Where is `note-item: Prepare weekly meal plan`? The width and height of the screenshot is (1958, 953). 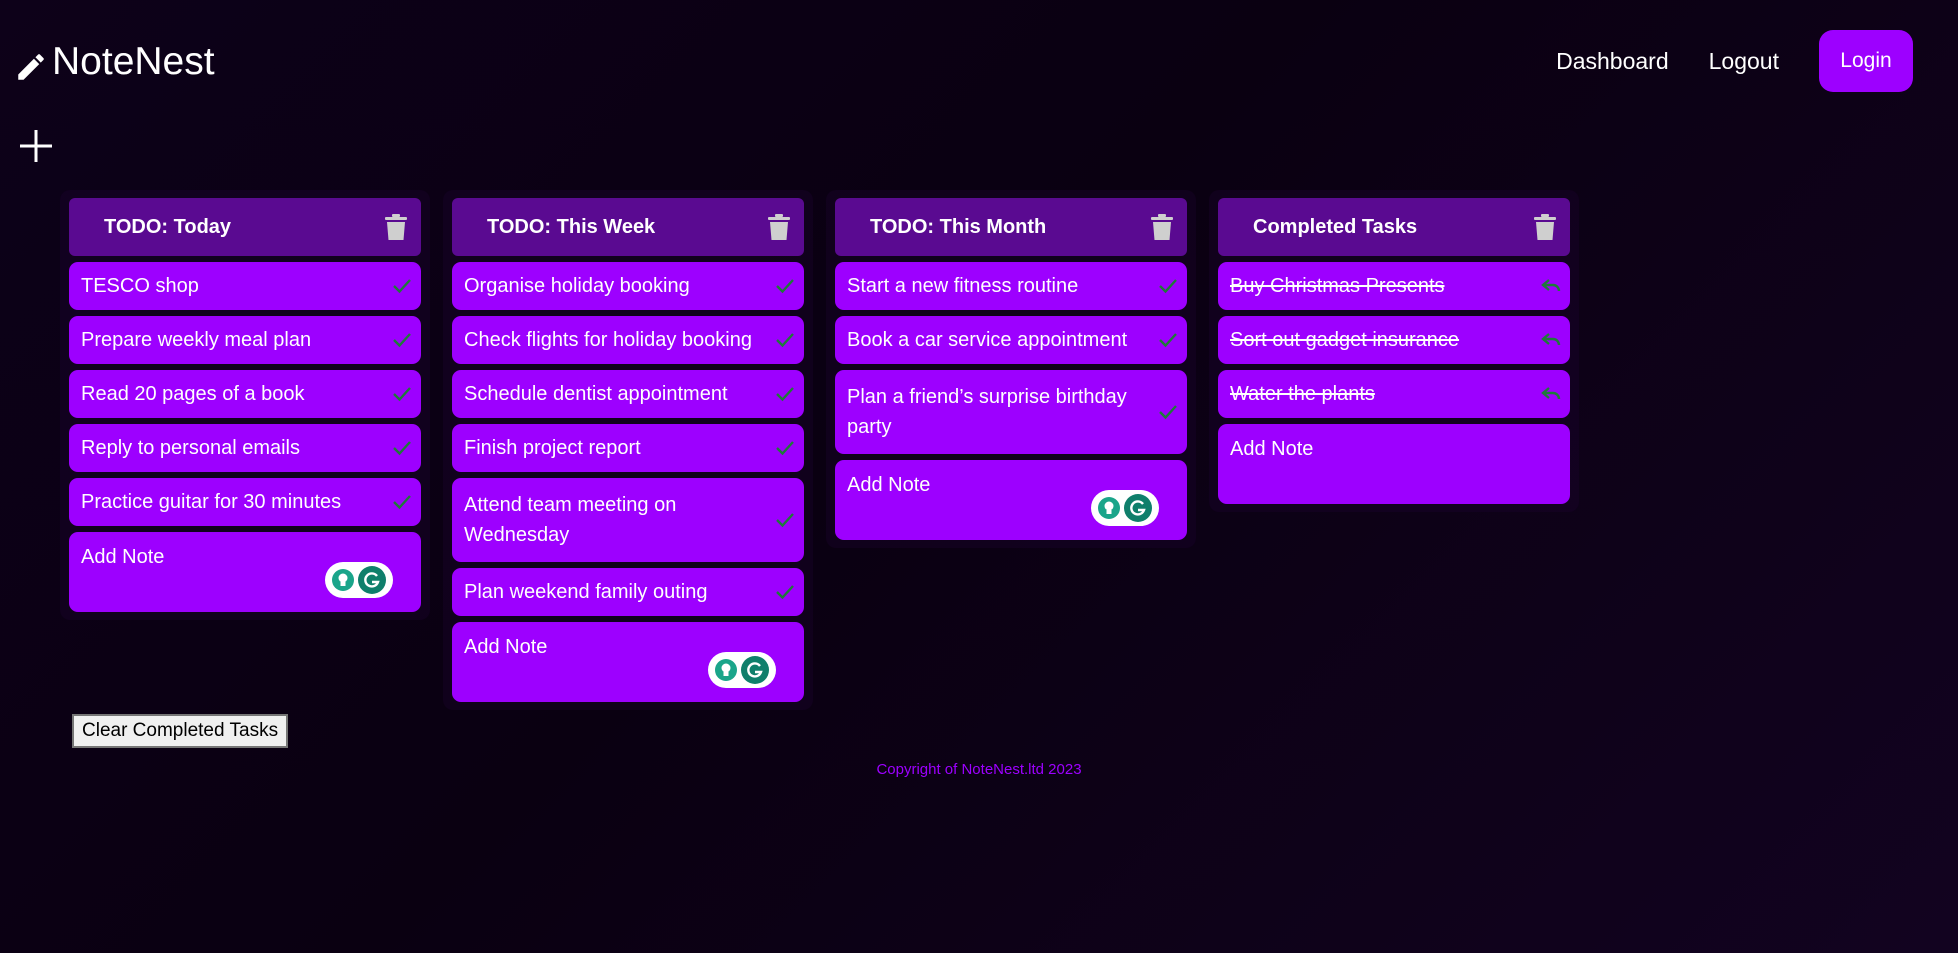 note-item: Prepare weekly meal plan is located at coordinates (245, 340).